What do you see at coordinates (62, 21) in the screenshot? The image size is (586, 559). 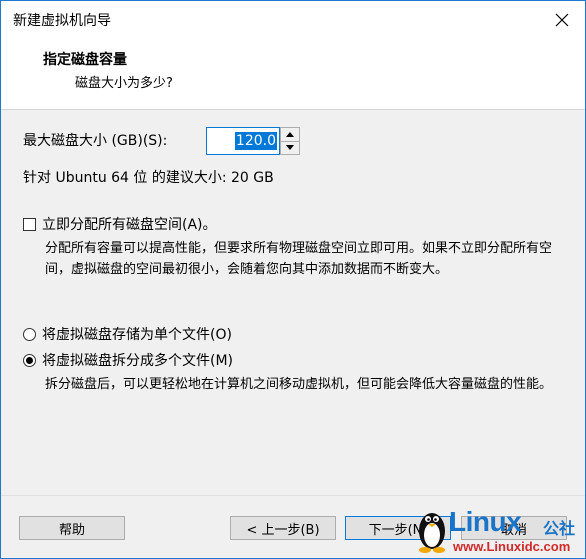 I see `window-title: 新建虚拟机向导` at bounding box center [62, 21].